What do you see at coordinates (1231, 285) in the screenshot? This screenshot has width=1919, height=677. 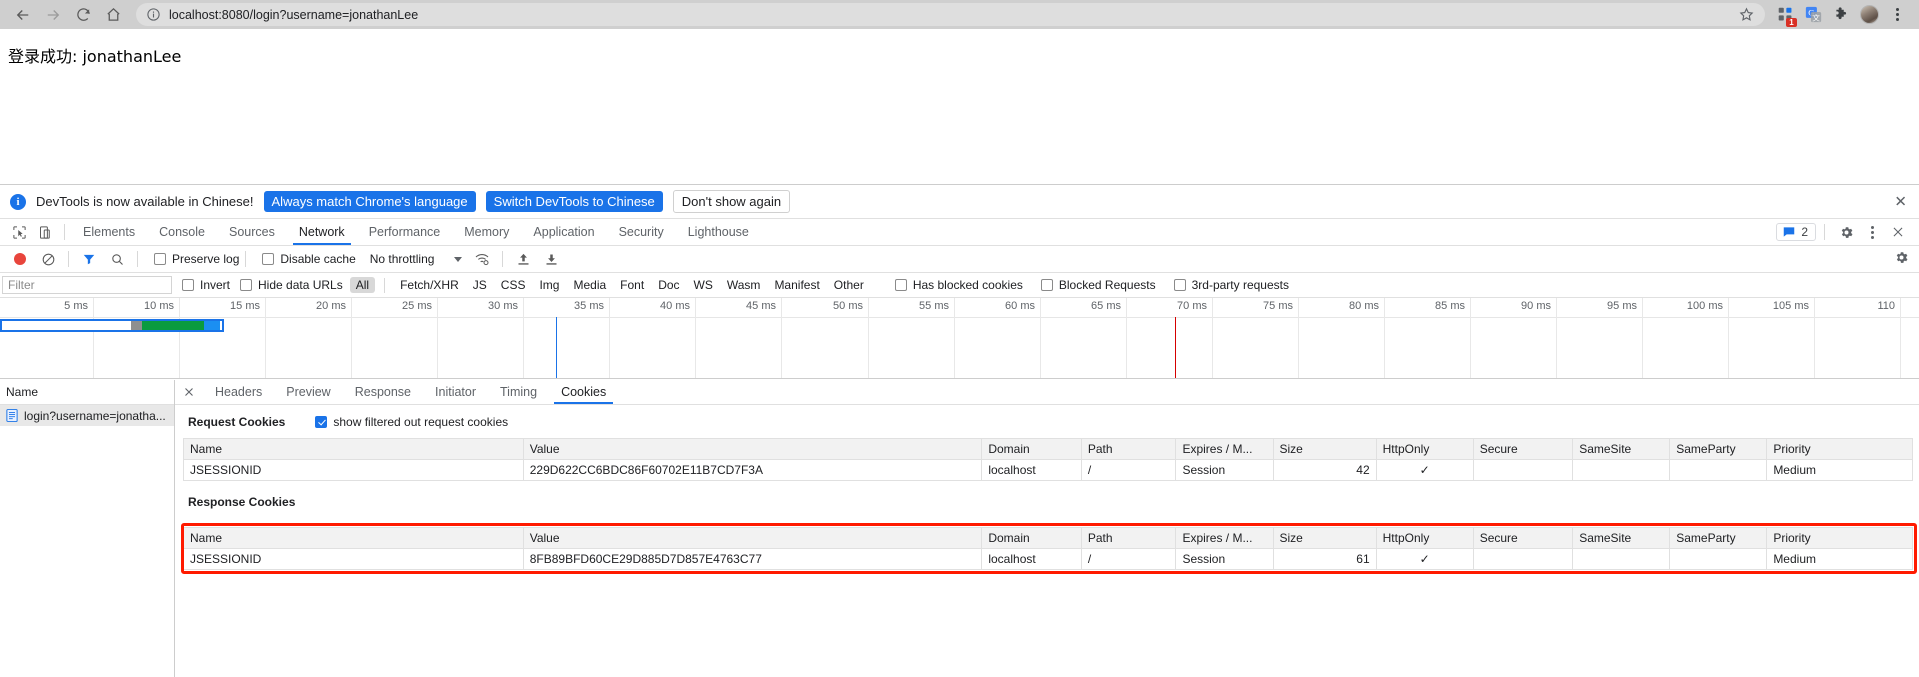 I see `third-party-requests-checkbox: 3rd-party requests` at bounding box center [1231, 285].